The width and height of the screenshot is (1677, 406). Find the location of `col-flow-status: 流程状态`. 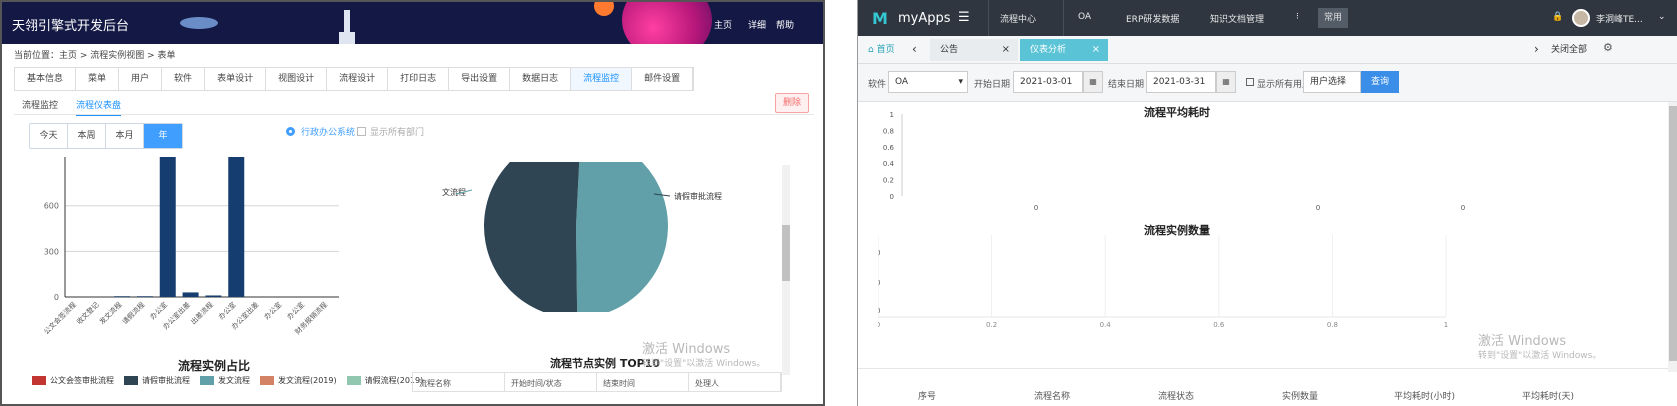

col-flow-status: 流程状态 is located at coordinates (1176, 397).